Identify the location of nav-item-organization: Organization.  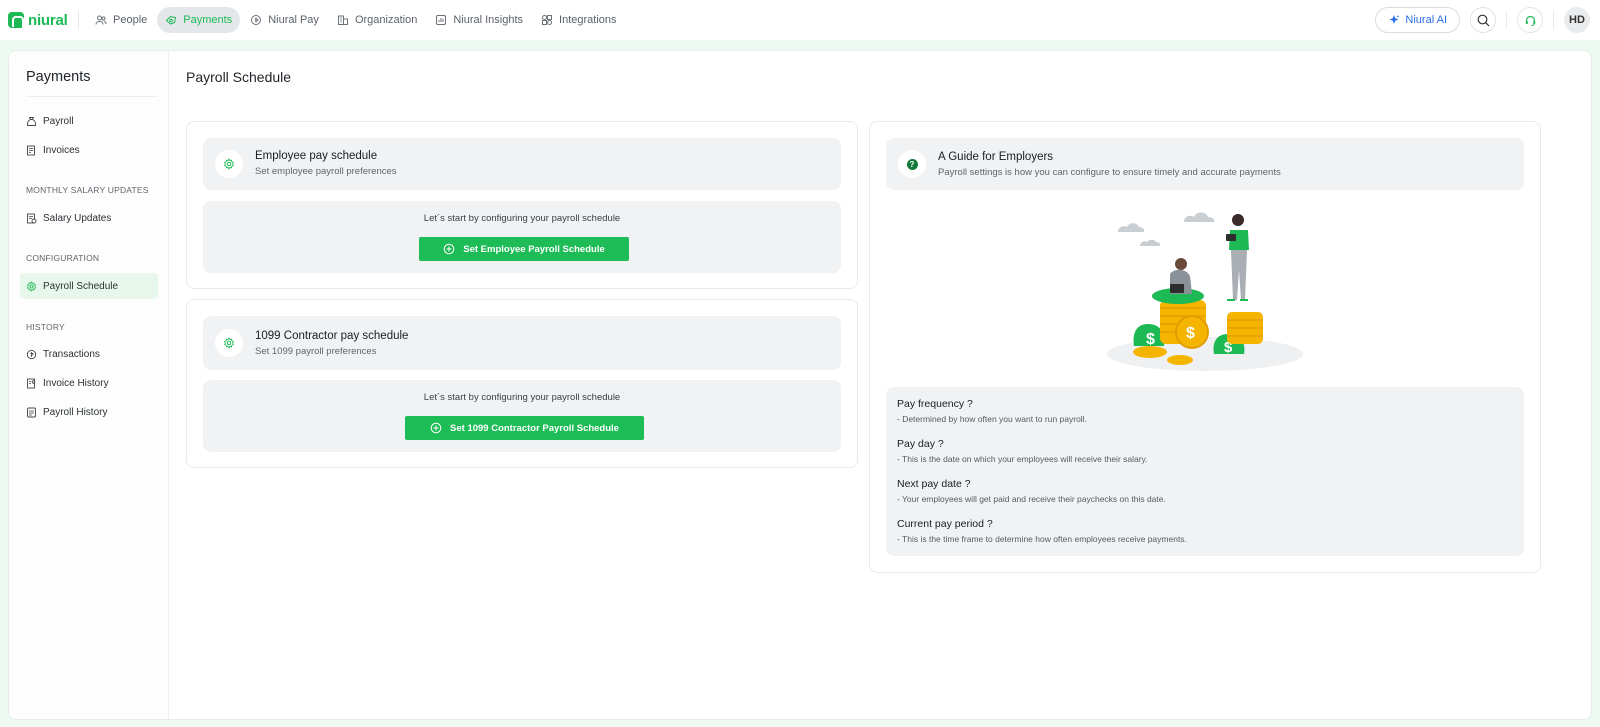
(377, 20).